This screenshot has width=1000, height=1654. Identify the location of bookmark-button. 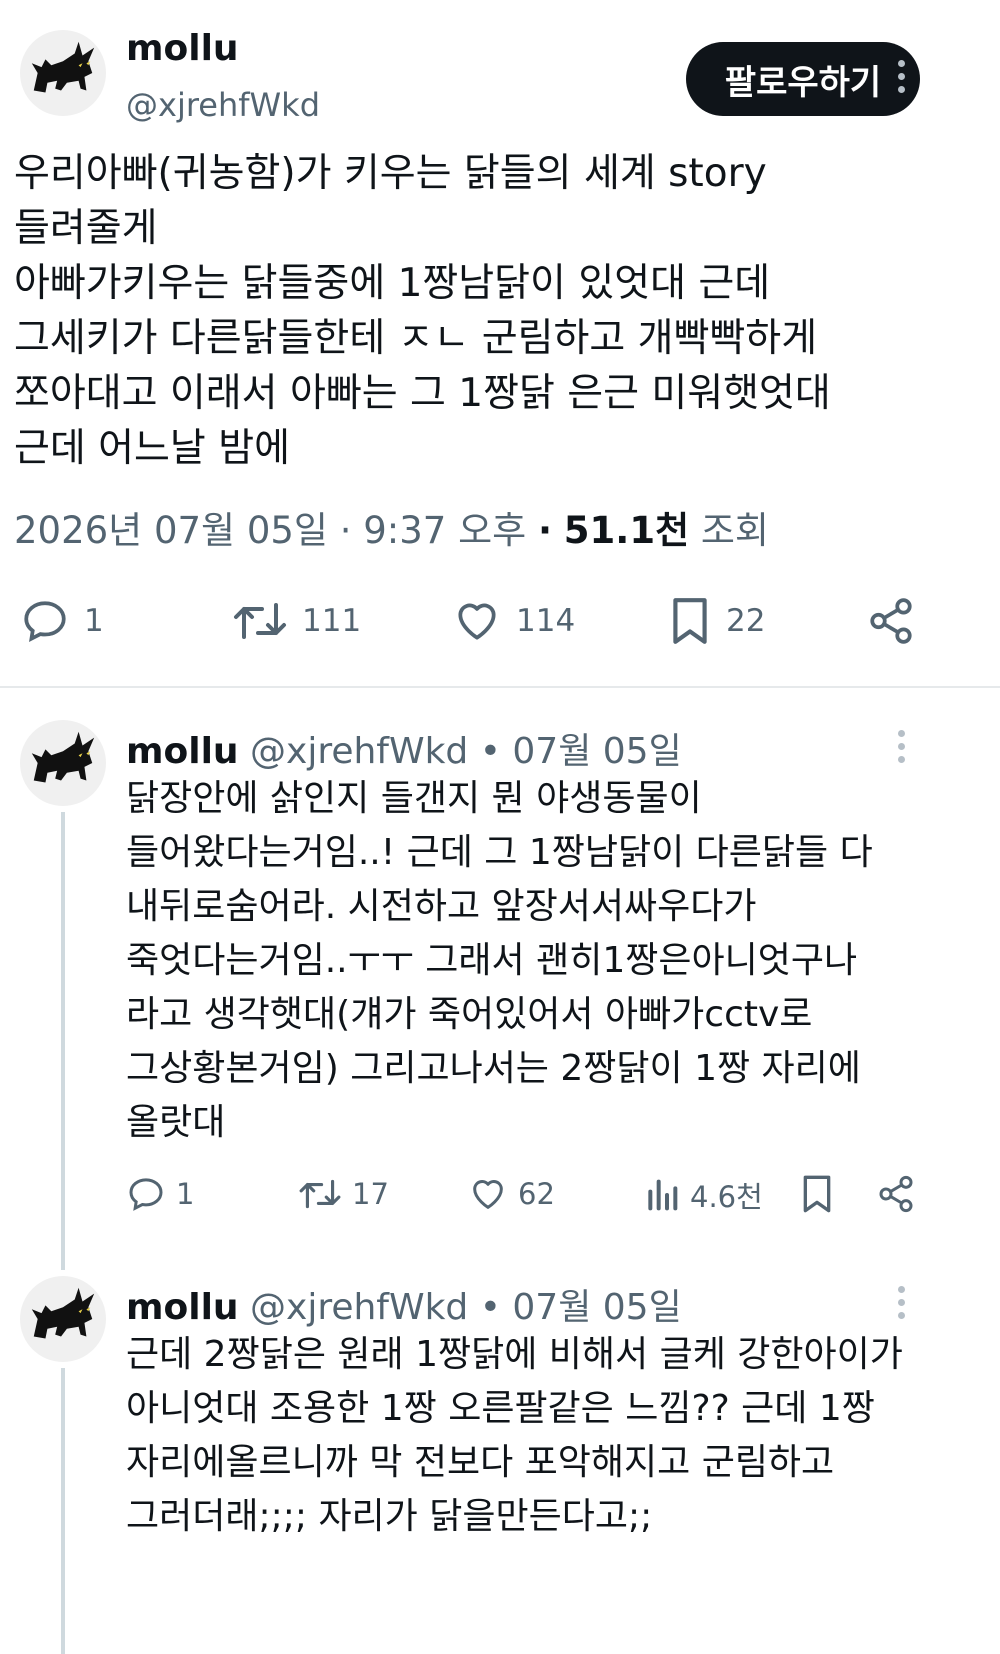
(817, 1194).